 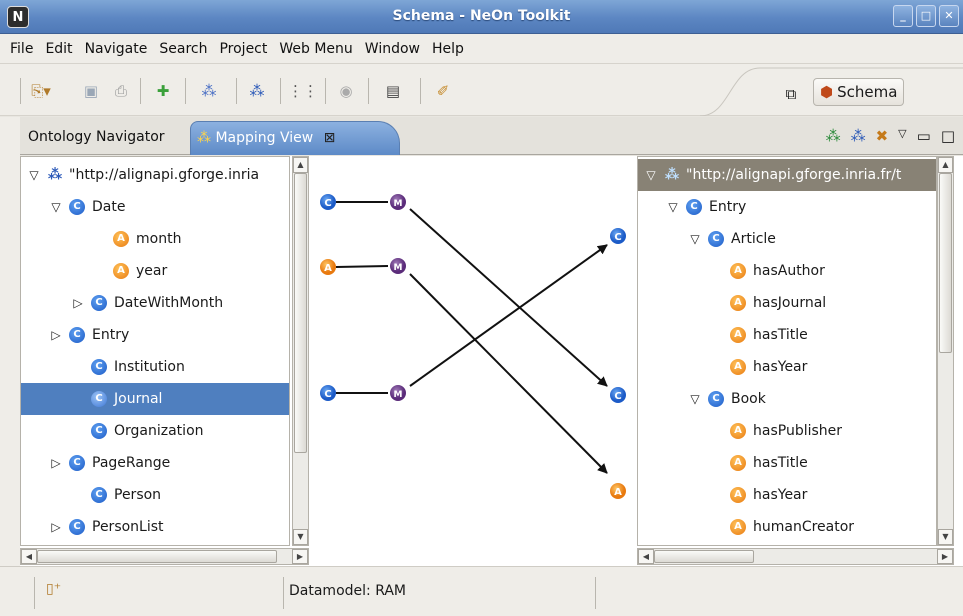 I want to click on tree-item: AhasJournal, so click(x=787, y=303).